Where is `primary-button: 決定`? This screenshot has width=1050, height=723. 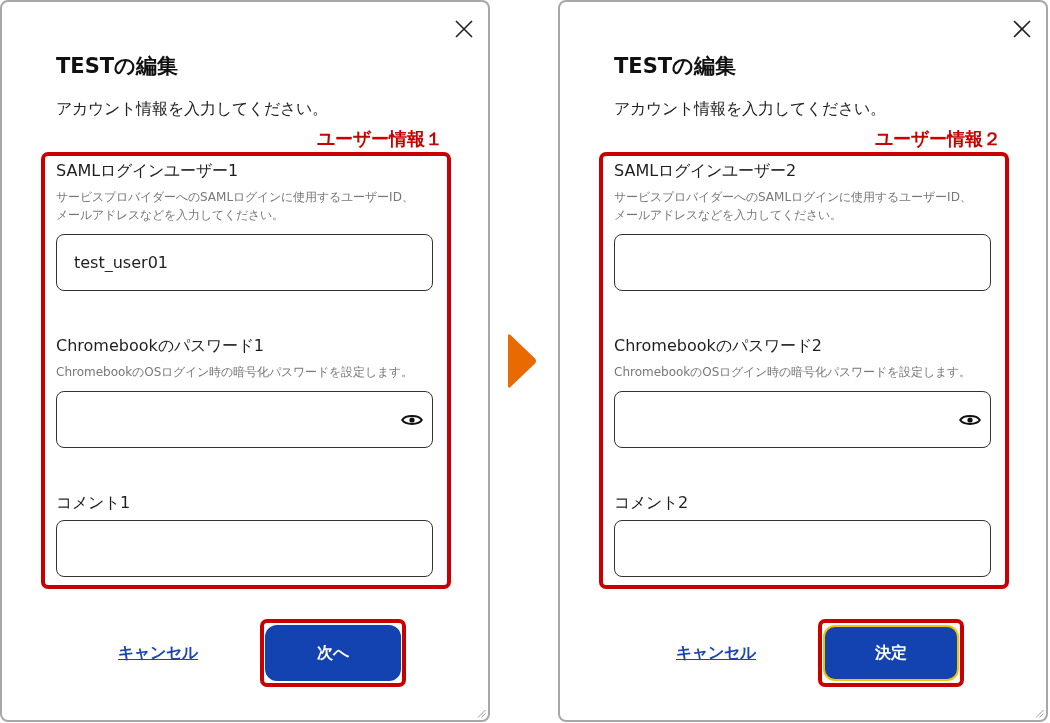 primary-button: 決定 is located at coordinates (891, 653).